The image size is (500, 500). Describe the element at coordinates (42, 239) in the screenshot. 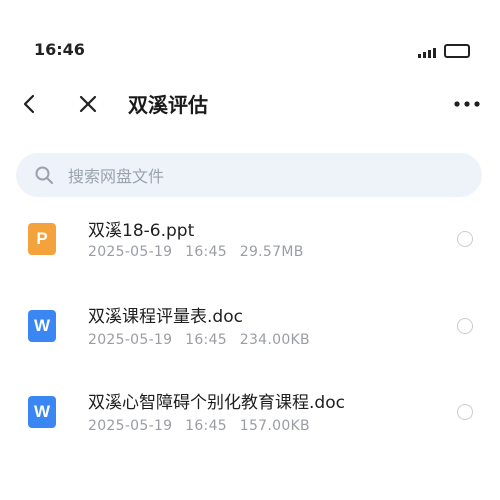

I see `ppt-file-icon: P` at that location.